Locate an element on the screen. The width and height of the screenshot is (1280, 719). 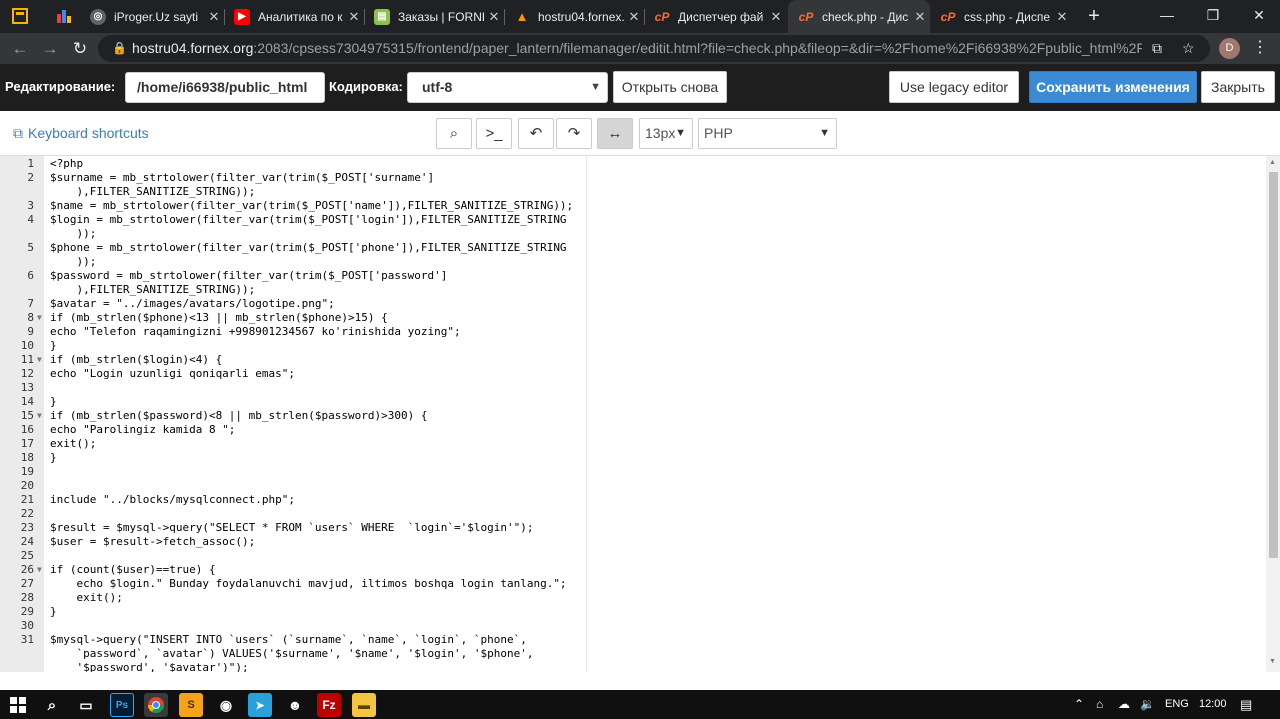
task-view-icon: ▭ is located at coordinates (86, 705).